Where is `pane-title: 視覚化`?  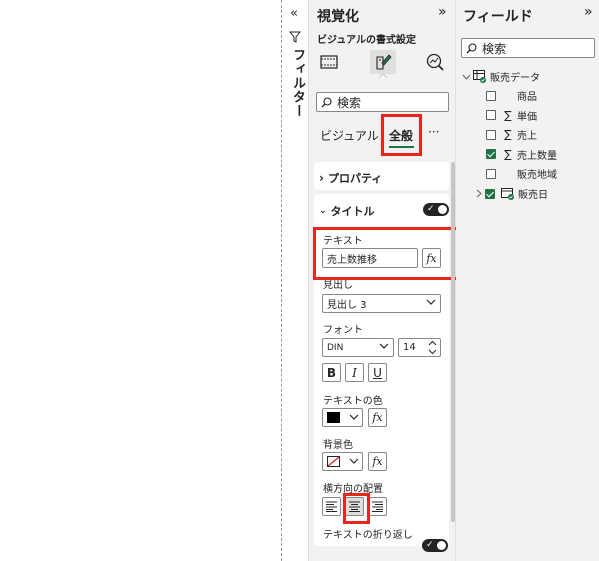
pane-title: 視覚化 is located at coordinates (338, 17).